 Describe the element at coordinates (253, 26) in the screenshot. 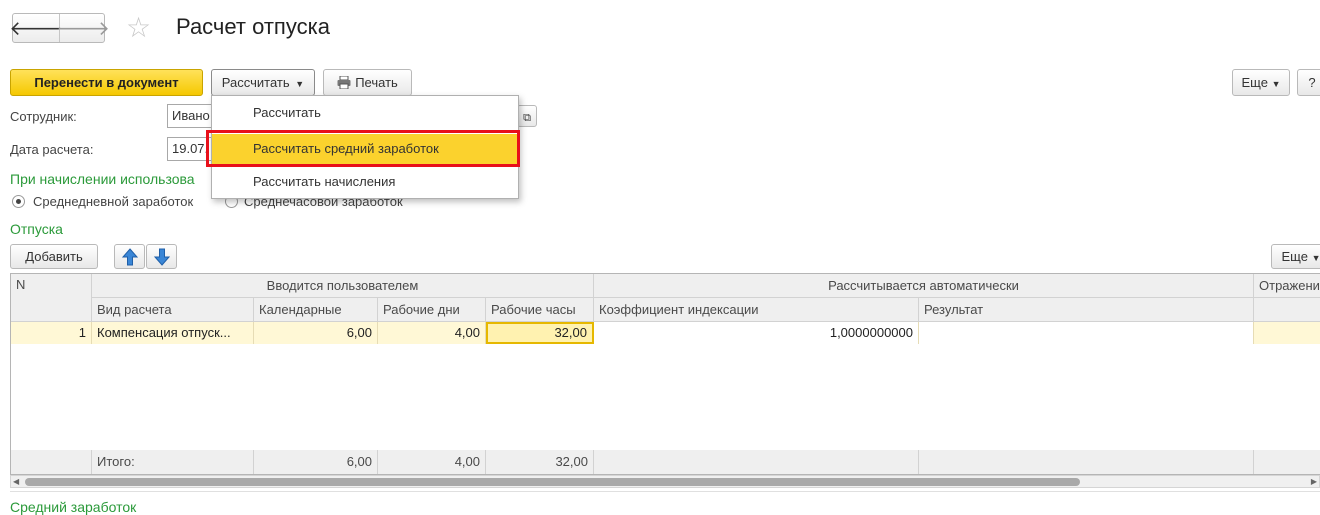

I see `page-title: Расчет отпуска` at that location.